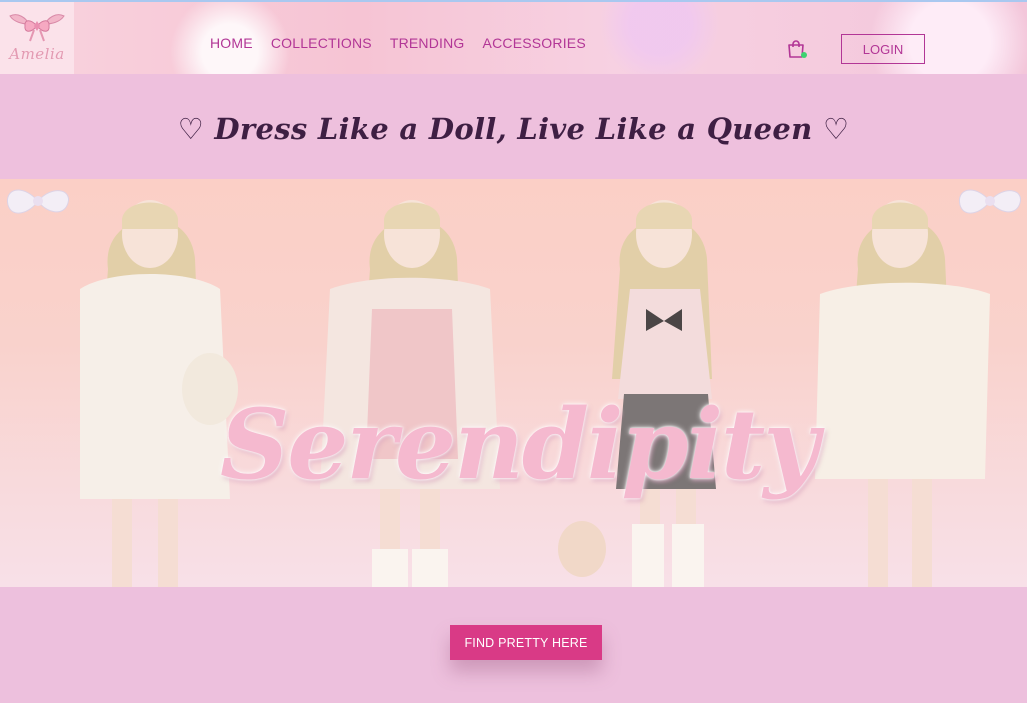 The image size is (1027, 703). What do you see at coordinates (37, 28) in the screenshot?
I see `bow-wings-icon` at bounding box center [37, 28].